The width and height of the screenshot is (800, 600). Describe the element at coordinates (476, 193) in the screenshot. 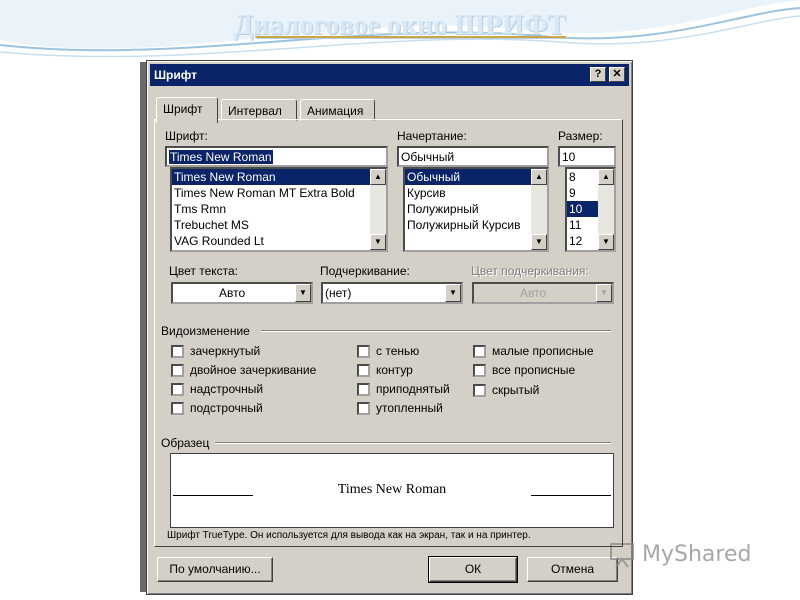

I see `style-list-item: Курсив` at that location.